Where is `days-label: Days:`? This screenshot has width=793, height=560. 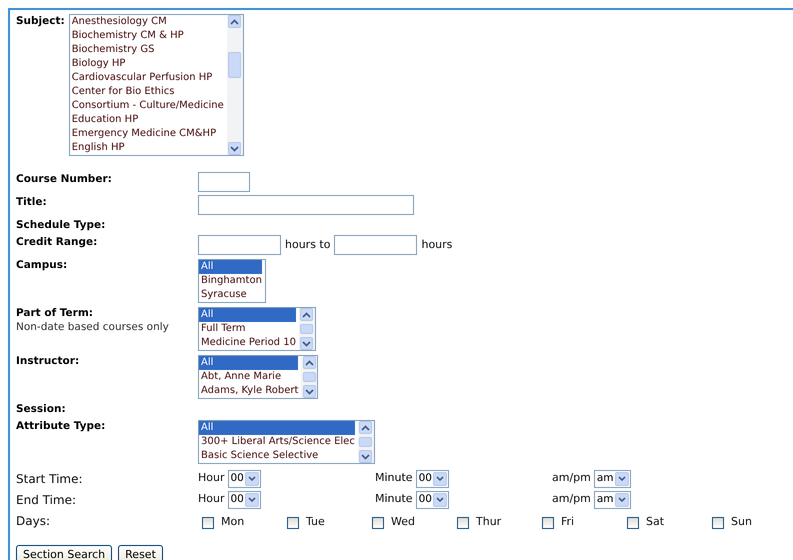 days-label: Days: is located at coordinates (33, 521).